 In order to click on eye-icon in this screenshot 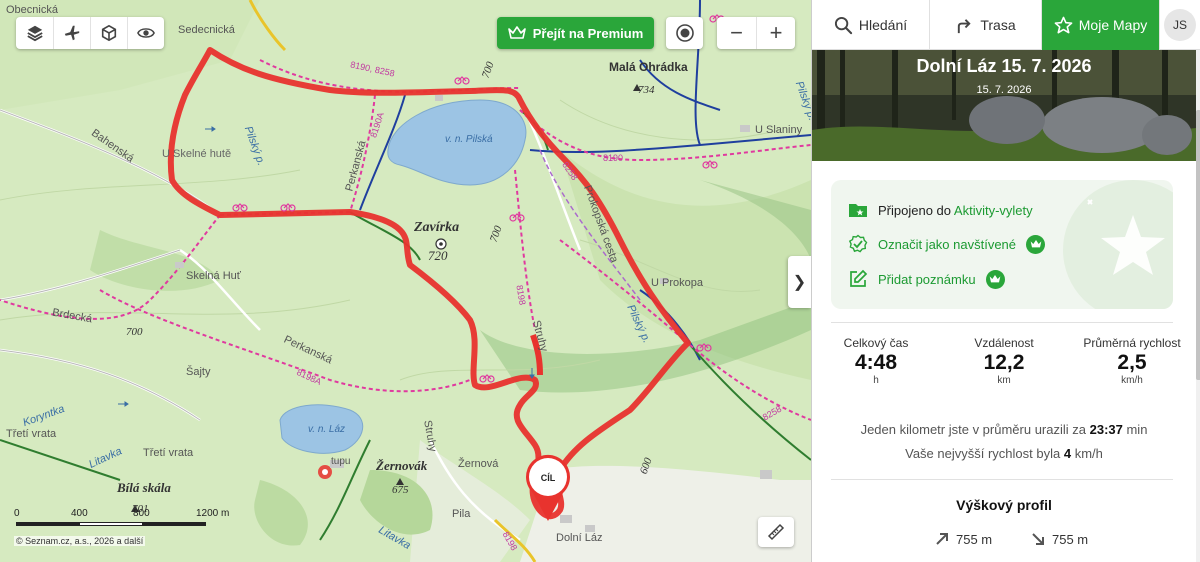, I will do `click(146, 33)`.